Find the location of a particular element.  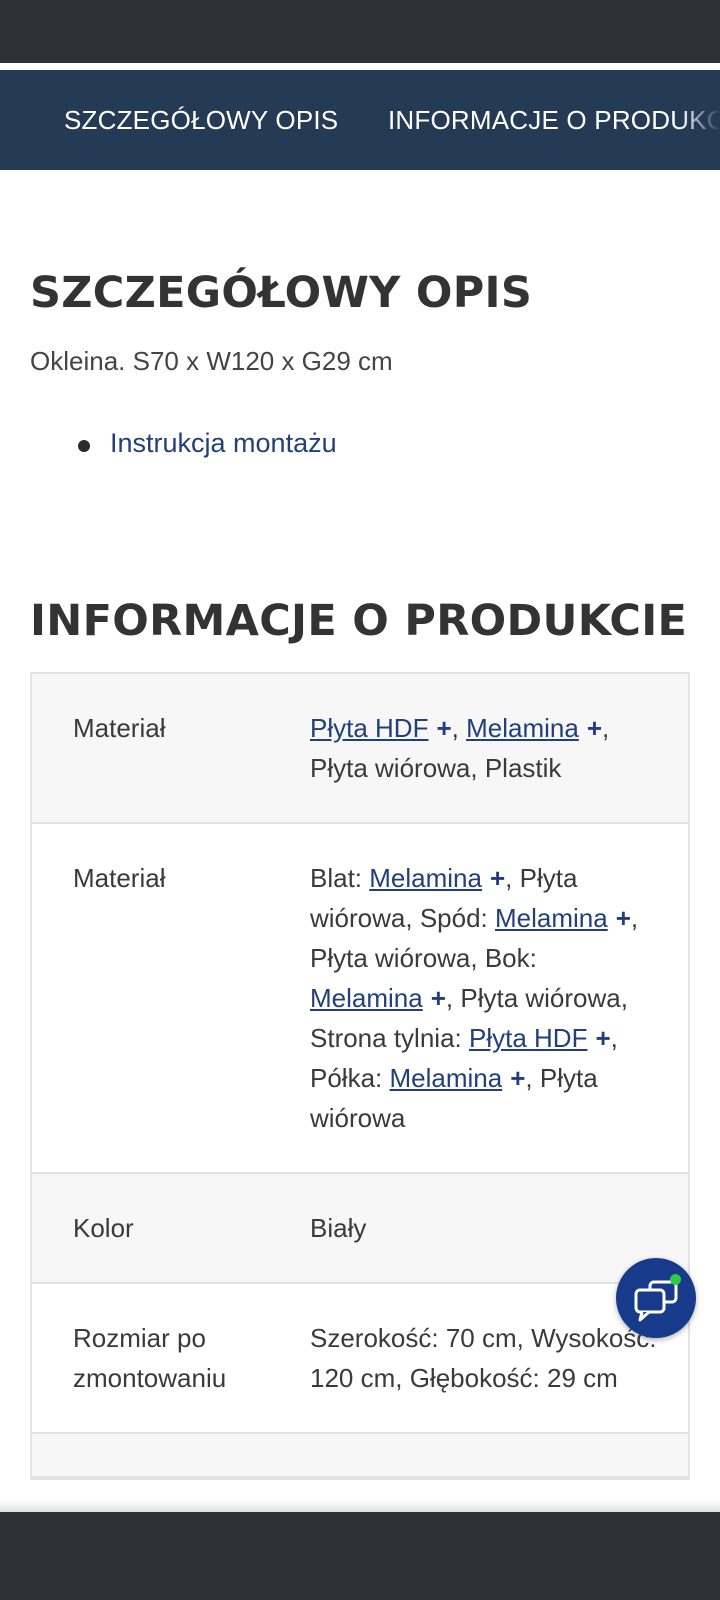

tab-detailed-description: SZCZEGÓŁOWY OPIS is located at coordinates (201, 120).